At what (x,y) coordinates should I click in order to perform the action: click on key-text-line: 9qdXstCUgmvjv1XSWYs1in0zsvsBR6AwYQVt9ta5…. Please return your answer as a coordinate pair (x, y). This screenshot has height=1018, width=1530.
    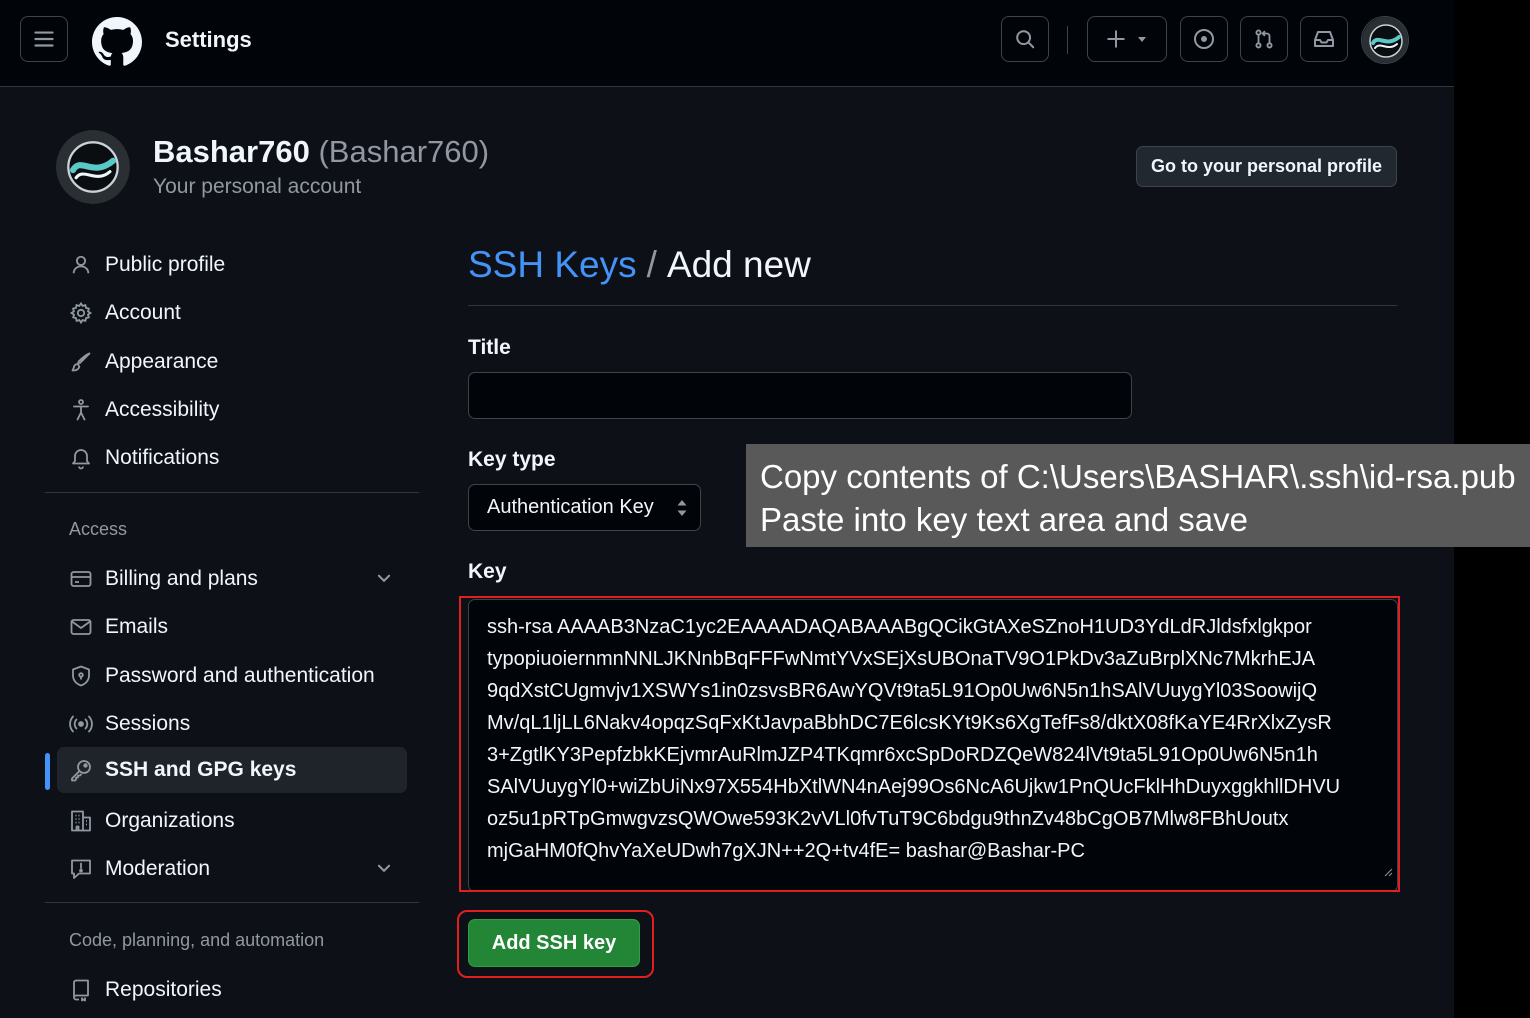
    Looking at the image, I should click on (902, 691).